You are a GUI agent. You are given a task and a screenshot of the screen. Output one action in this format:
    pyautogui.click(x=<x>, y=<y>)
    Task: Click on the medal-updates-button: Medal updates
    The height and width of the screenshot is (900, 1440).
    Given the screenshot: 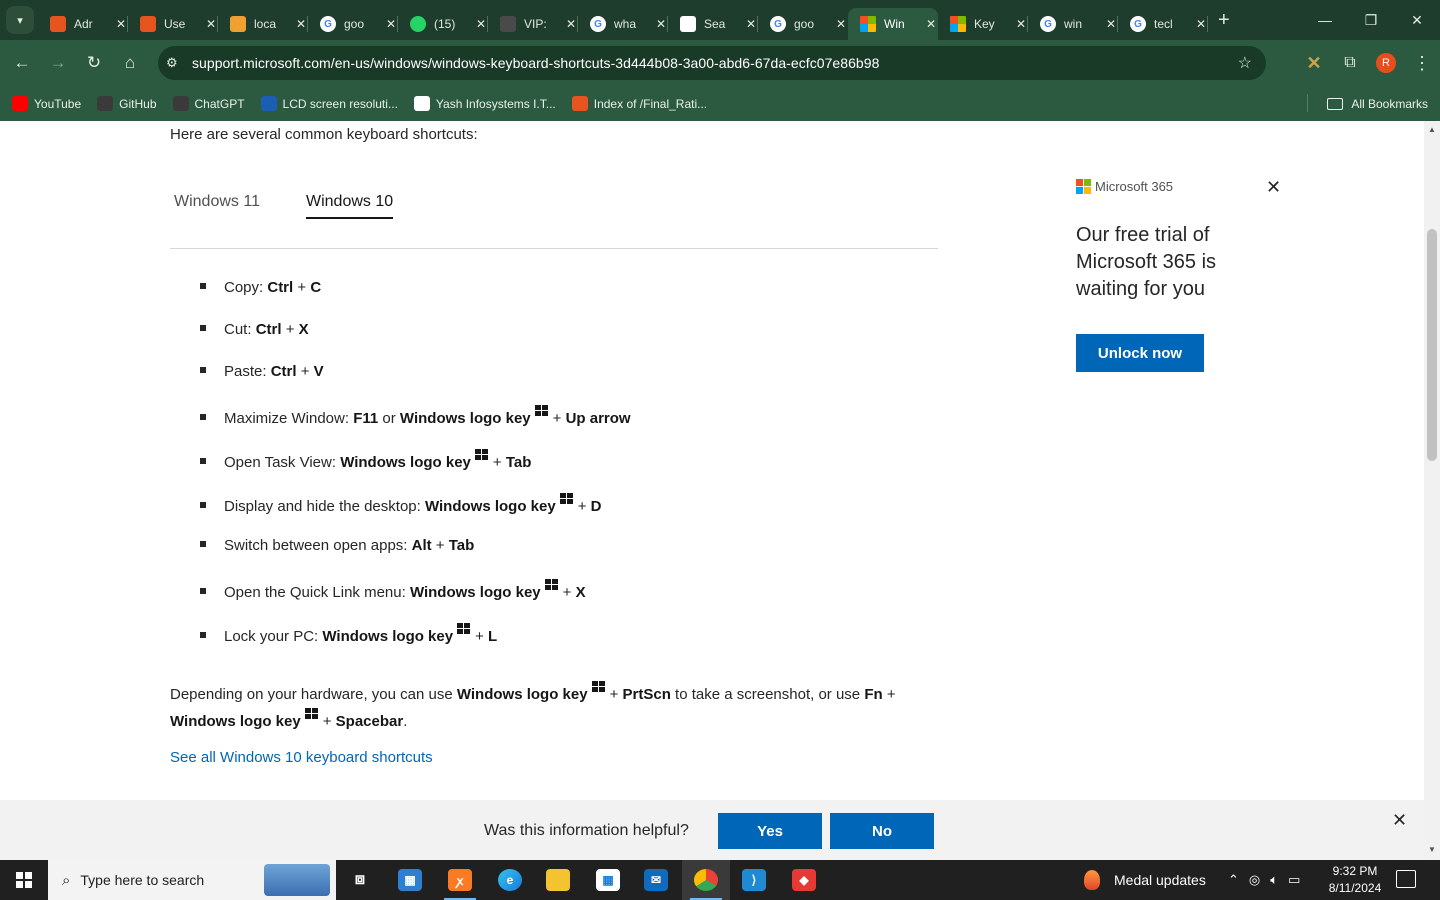 What is the action you would take?
    pyautogui.click(x=1145, y=880)
    